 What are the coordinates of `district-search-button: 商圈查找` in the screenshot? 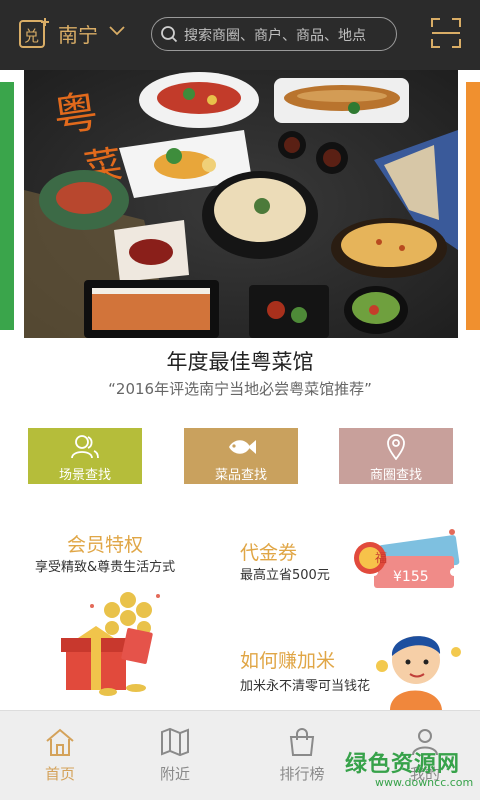 It's located at (396, 456).